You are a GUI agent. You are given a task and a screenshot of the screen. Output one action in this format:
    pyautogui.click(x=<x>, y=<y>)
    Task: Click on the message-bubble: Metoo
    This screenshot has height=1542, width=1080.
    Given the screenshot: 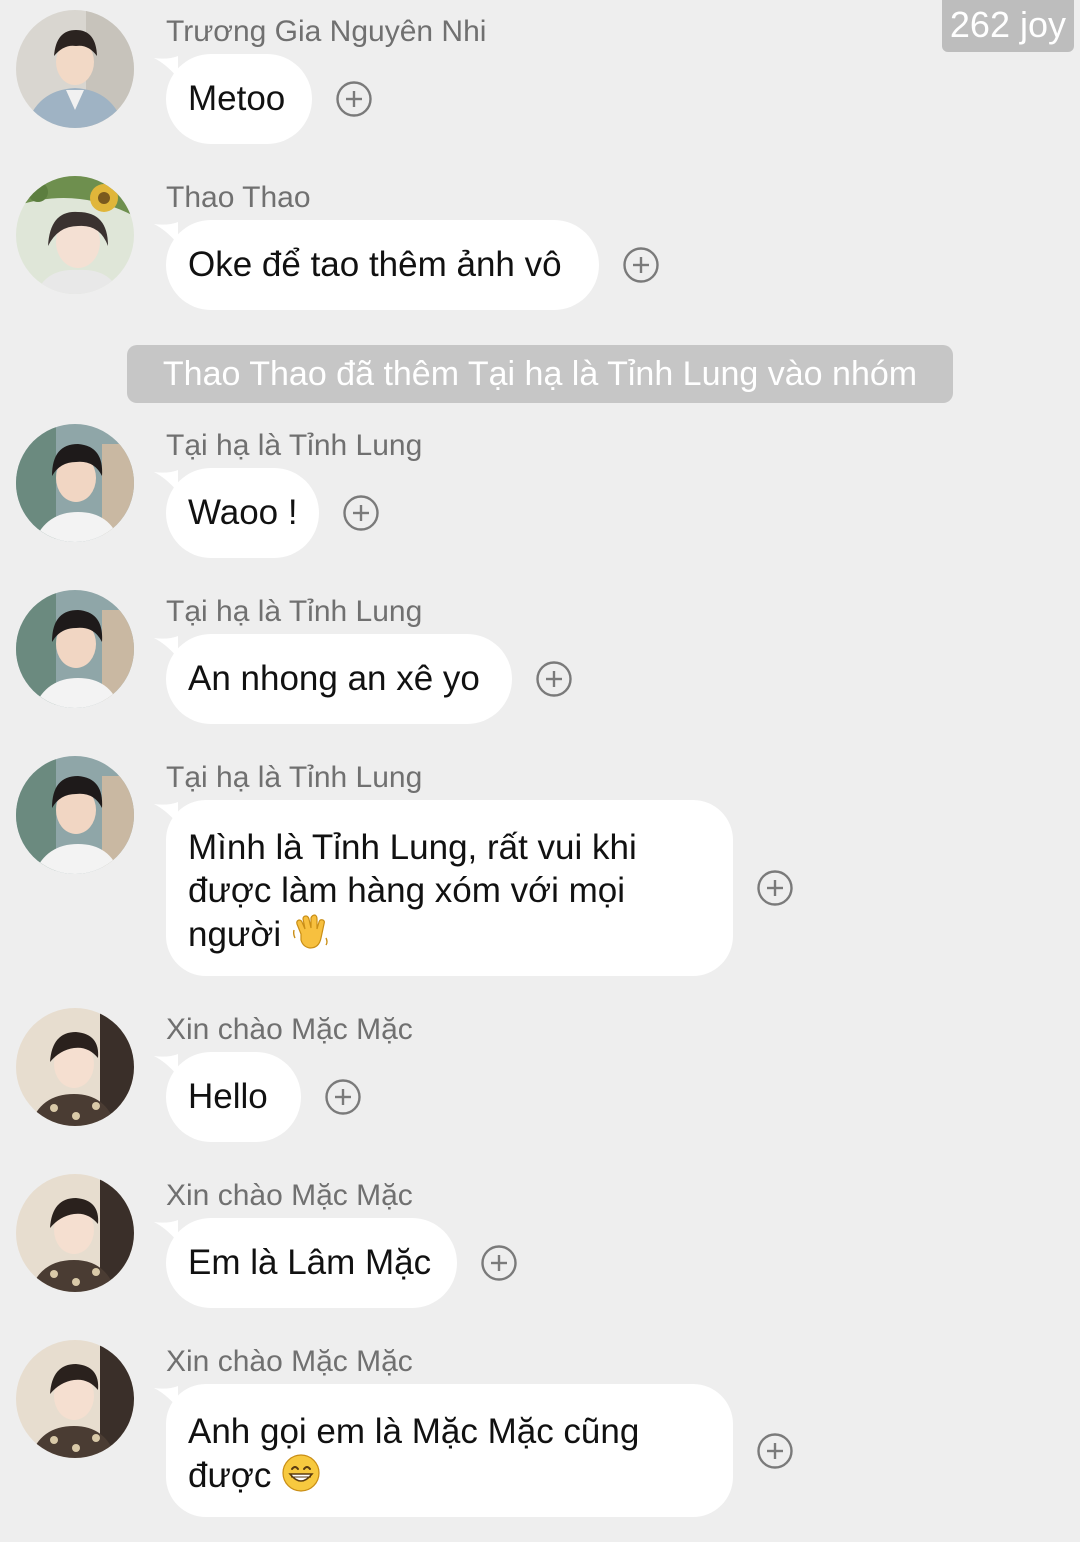 What is the action you would take?
    pyautogui.click(x=239, y=99)
    